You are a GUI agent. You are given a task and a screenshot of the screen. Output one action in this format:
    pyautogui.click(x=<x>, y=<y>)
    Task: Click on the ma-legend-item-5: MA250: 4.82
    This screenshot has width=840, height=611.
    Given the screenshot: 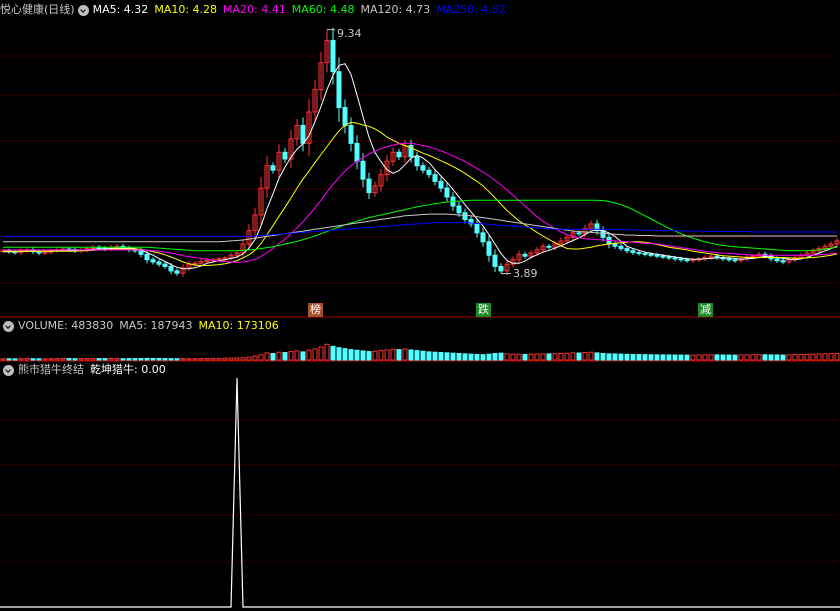 What is the action you would take?
    pyautogui.click(x=471, y=9)
    